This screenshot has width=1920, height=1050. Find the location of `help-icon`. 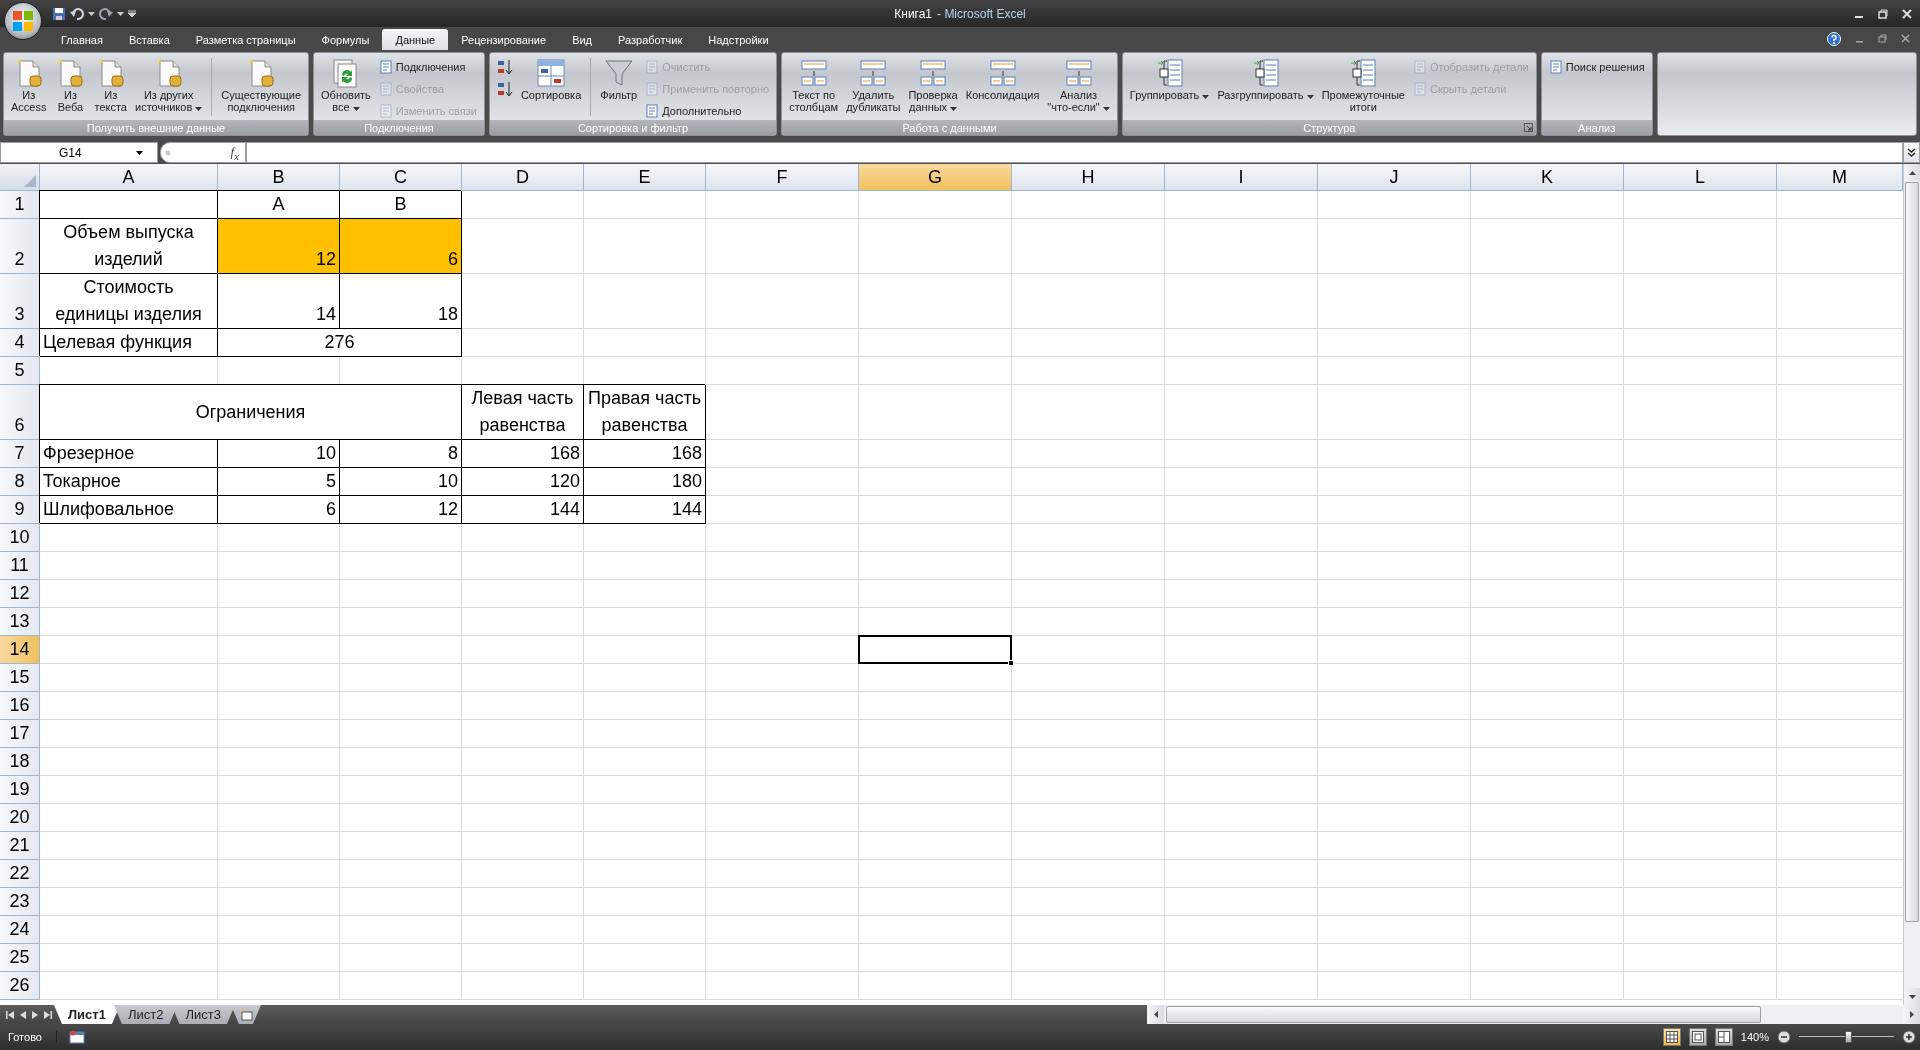

help-icon is located at coordinates (1834, 38).